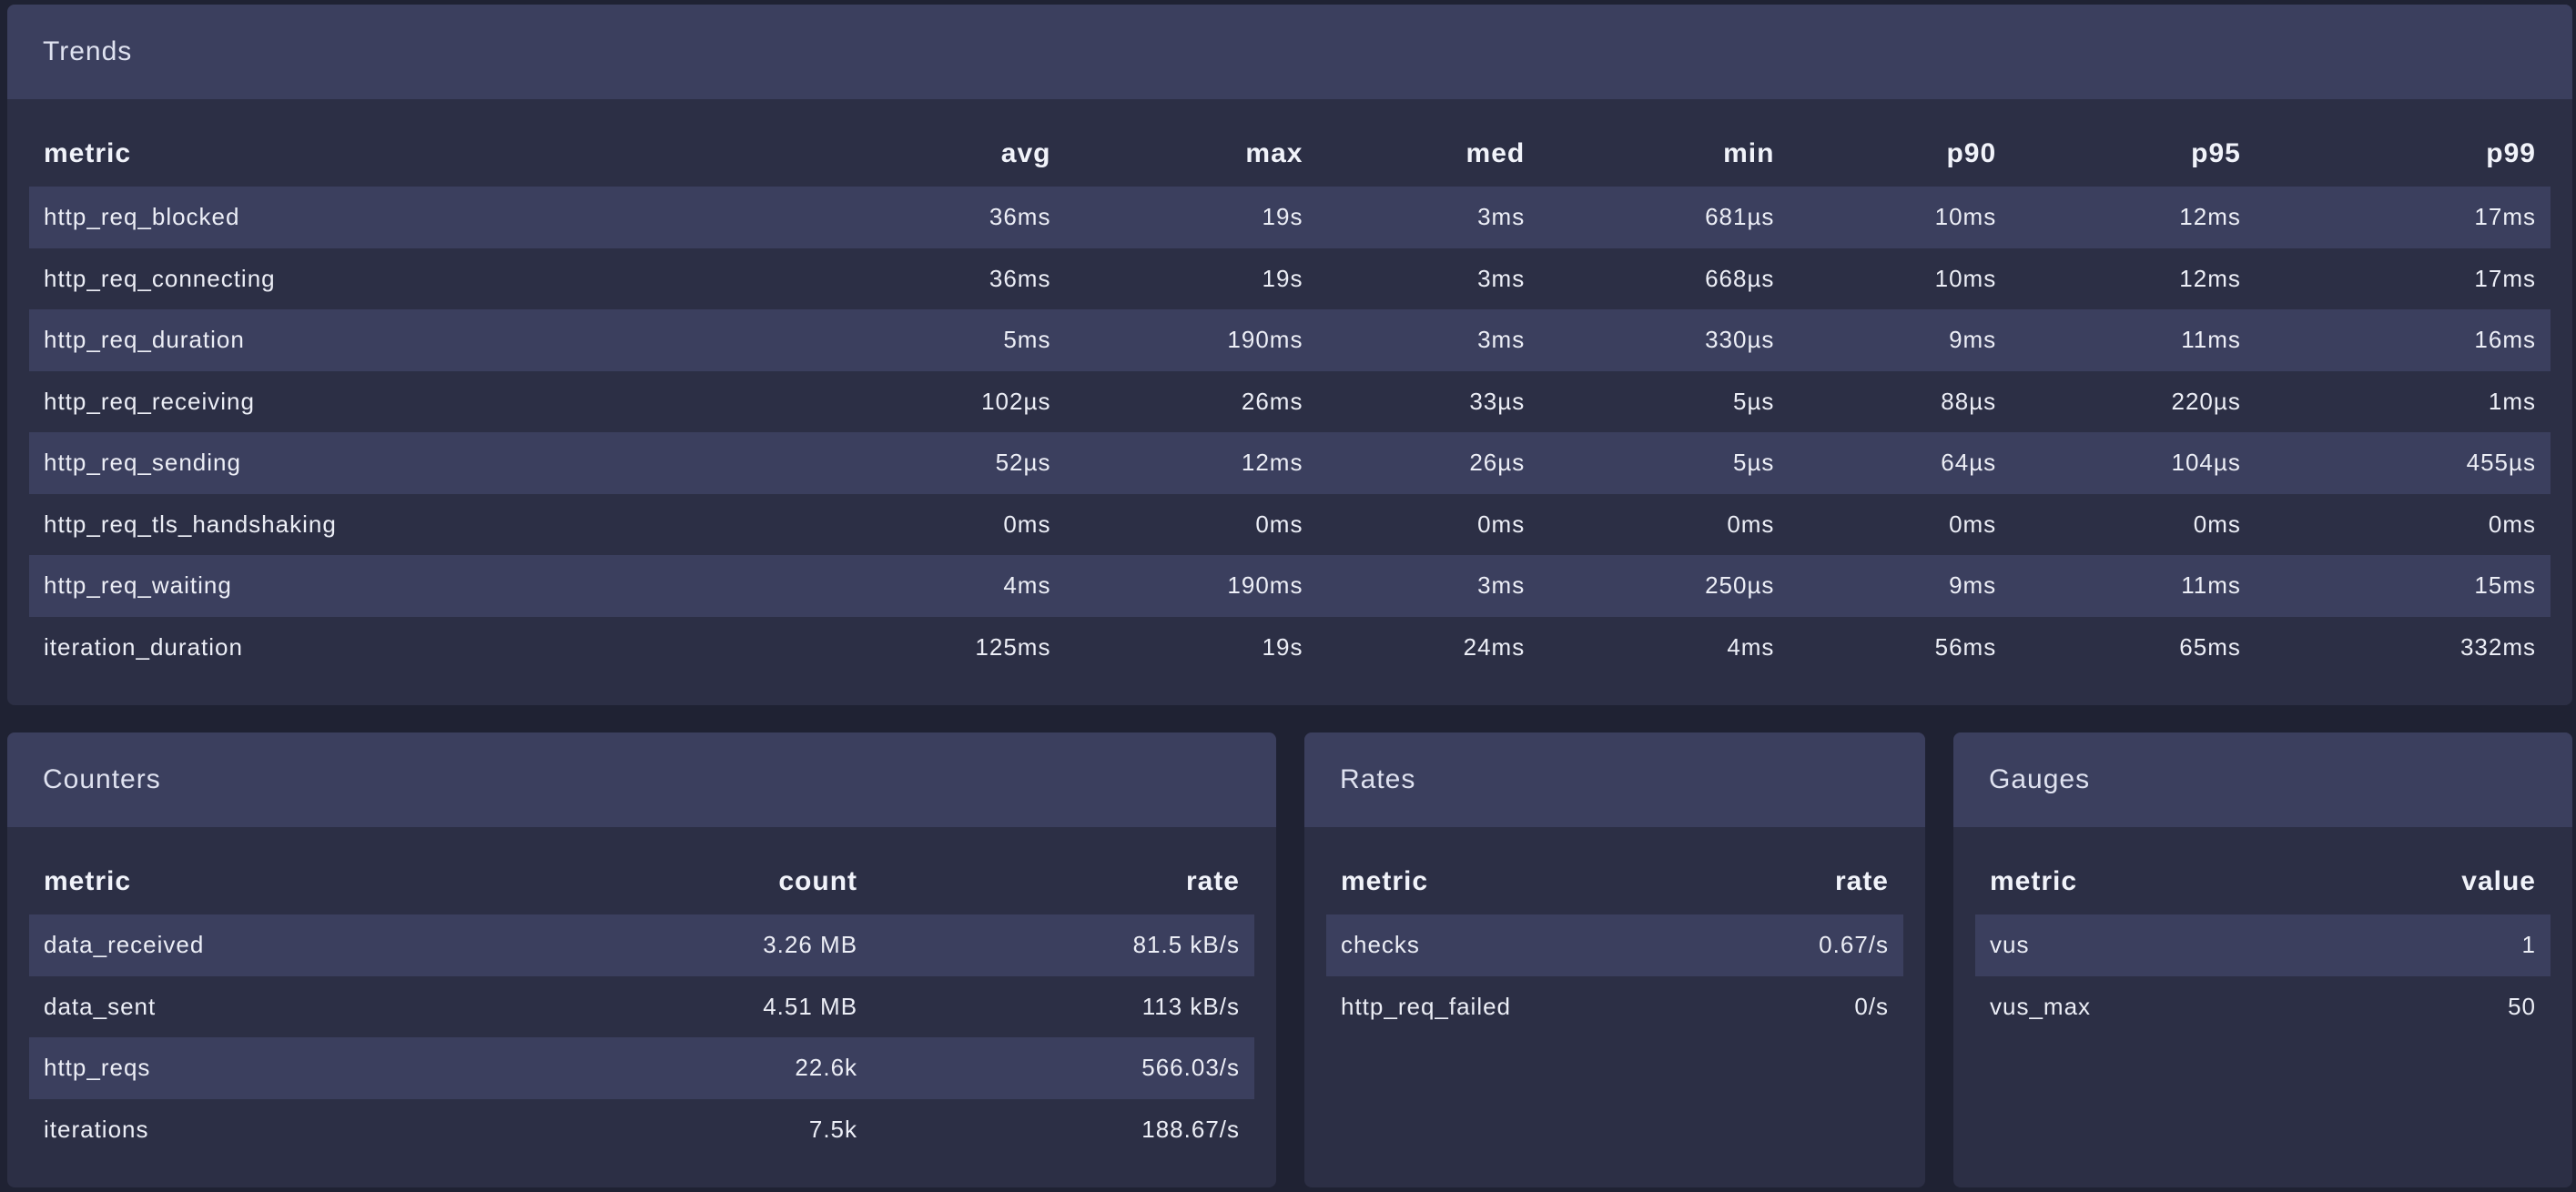 Image resolution: width=2576 pixels, height=1192 pixels. Describe the element at coordinates (100, 1006) in the screenshot. I see `metric-name-cell: data_sent` at that location.